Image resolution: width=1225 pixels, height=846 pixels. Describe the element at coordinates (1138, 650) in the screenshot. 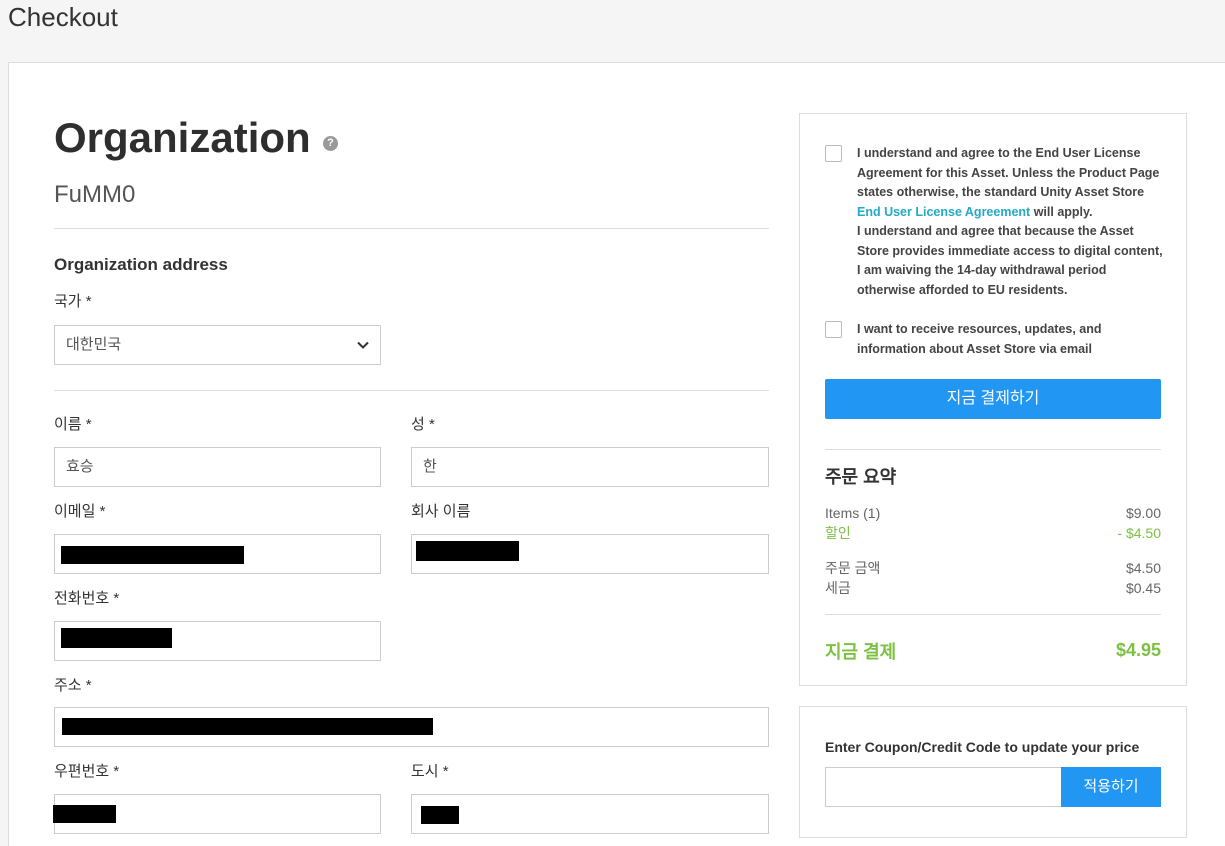

I see `total-value: $4.95` at that location.